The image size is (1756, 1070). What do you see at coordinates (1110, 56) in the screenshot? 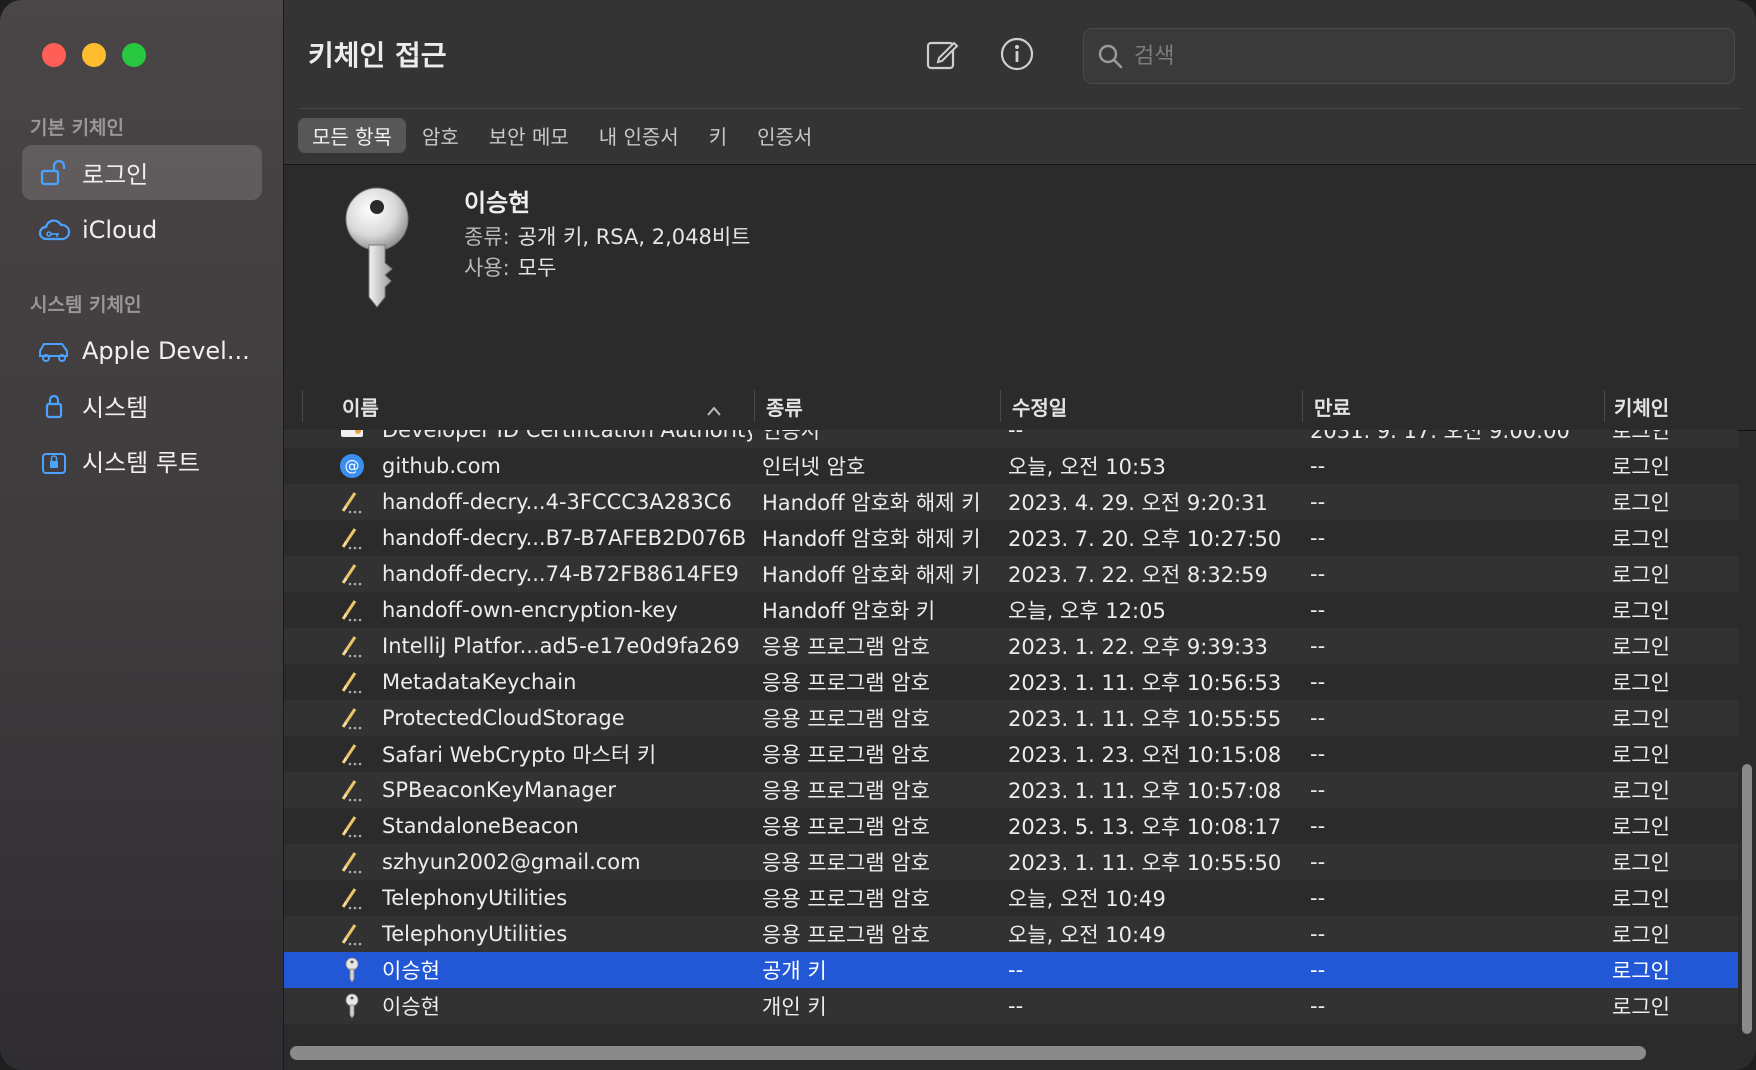
I see `search-icon` at bounding box center [1110, 56].